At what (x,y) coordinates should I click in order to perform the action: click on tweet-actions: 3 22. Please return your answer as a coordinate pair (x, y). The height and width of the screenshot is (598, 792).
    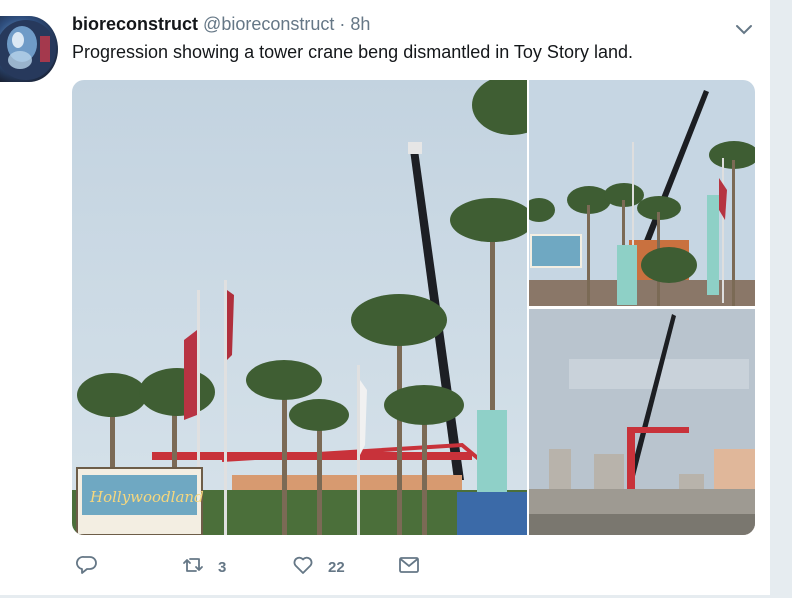
    Looking at the image, I should click on (372, 567).